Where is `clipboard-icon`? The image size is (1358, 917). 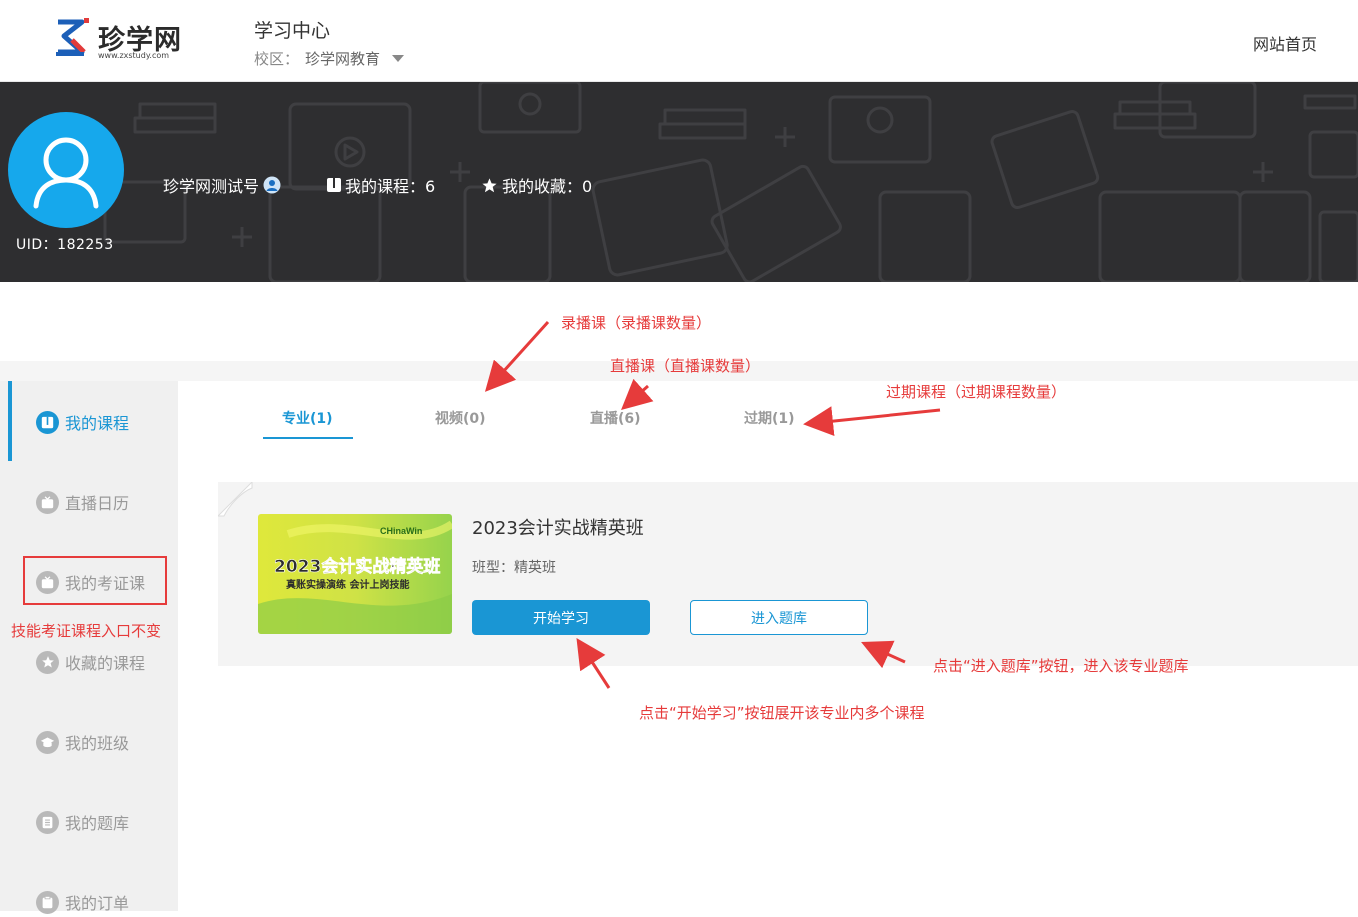
clipboard-icon is located at coordinates (47, 902).